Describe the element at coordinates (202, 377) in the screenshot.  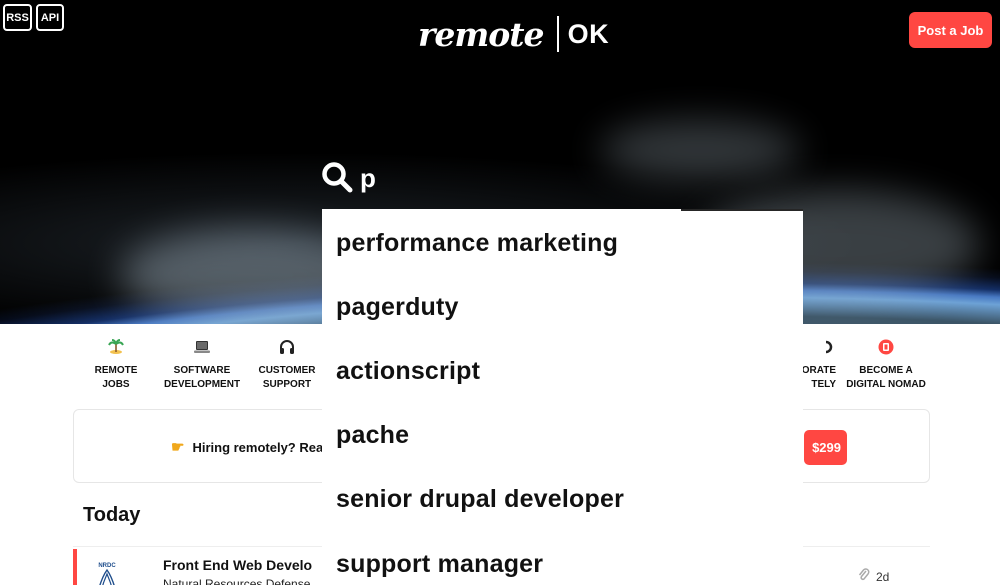
I see `category-label: SOFTWARE DEVELOPMENT` at that location.